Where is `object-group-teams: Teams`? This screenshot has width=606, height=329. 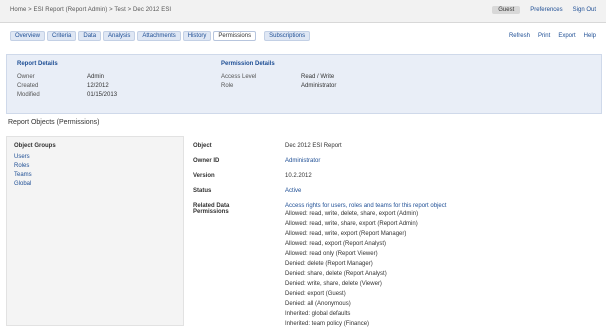 object-group-teams: Teams is located at coordinates (23, 175).